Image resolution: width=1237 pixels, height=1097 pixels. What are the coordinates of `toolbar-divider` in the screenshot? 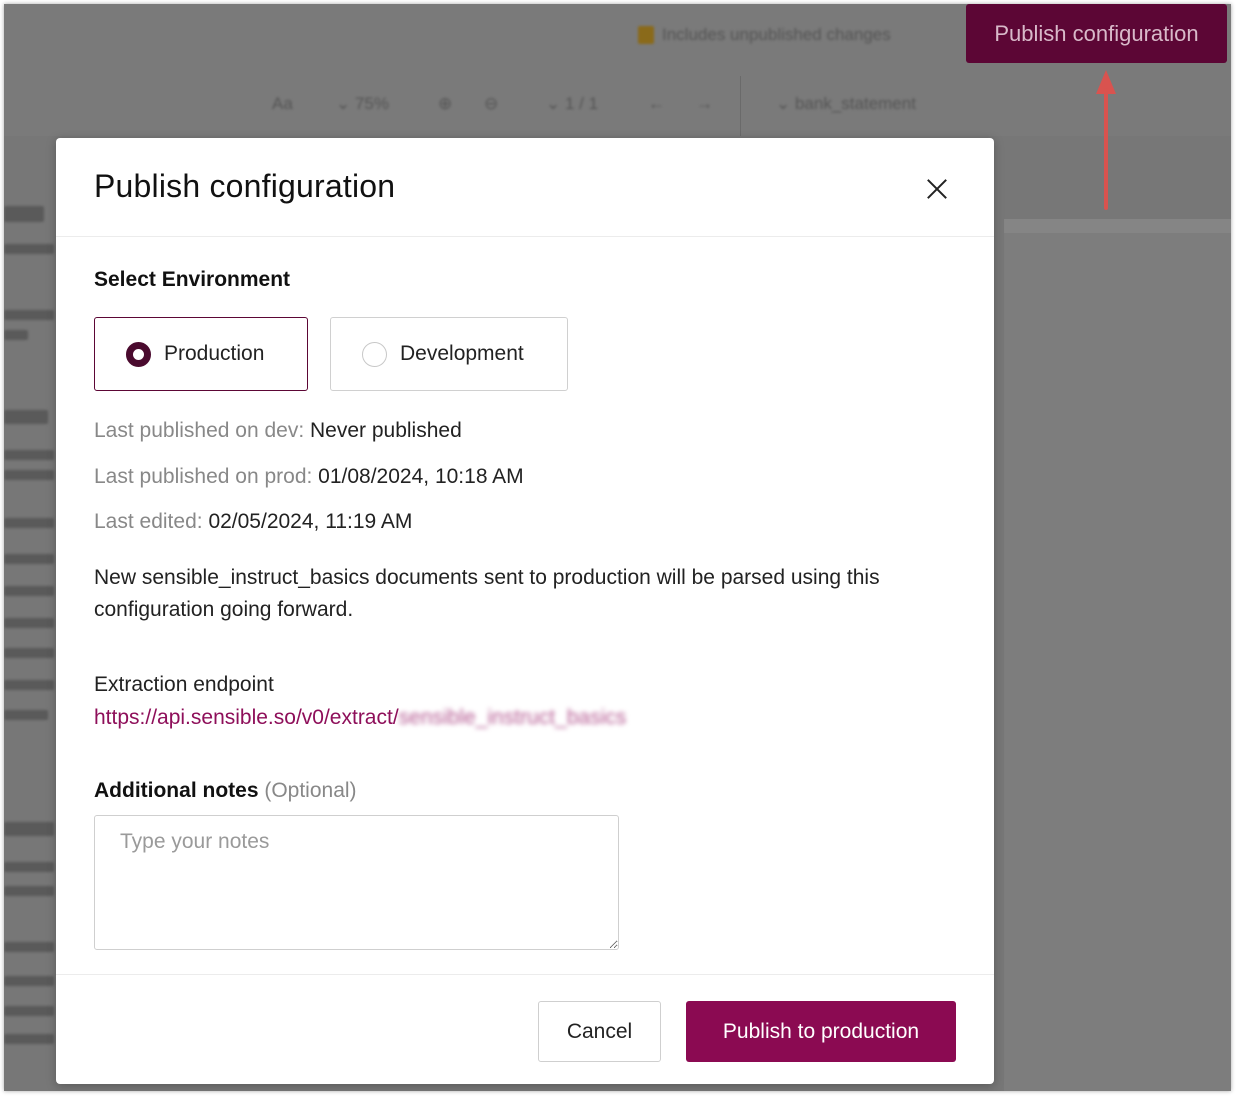 It's located at (740, 106).